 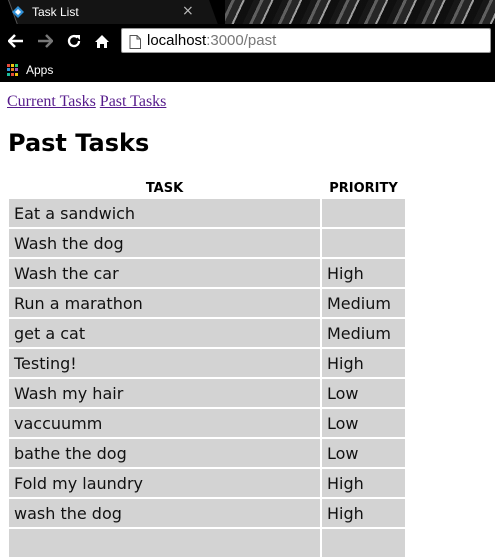 I want to click on task-cell: Wash the dog, so click(x=164, y=243).